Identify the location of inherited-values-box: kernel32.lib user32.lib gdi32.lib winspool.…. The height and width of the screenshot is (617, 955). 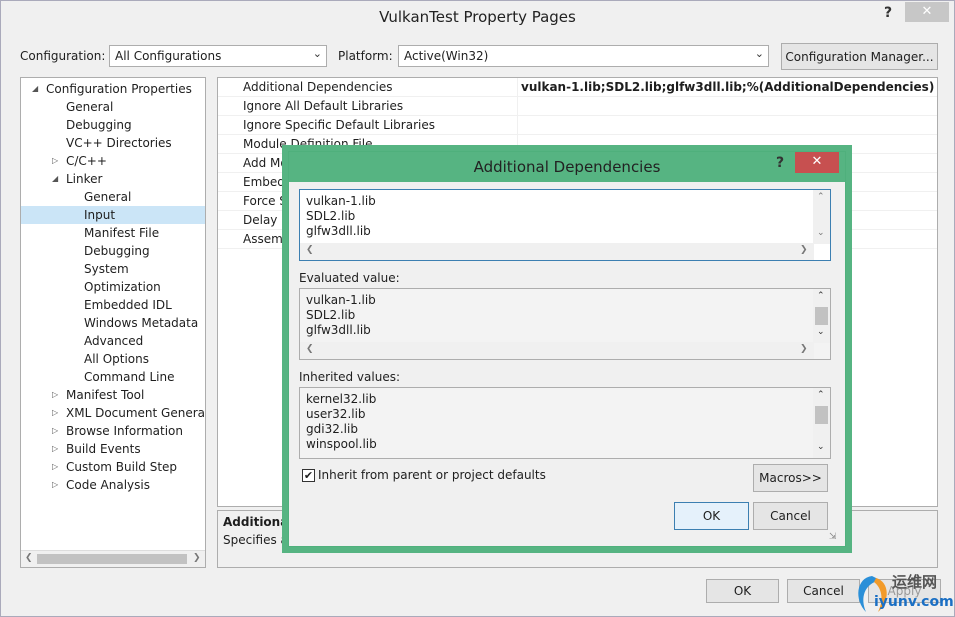
(565, 423).